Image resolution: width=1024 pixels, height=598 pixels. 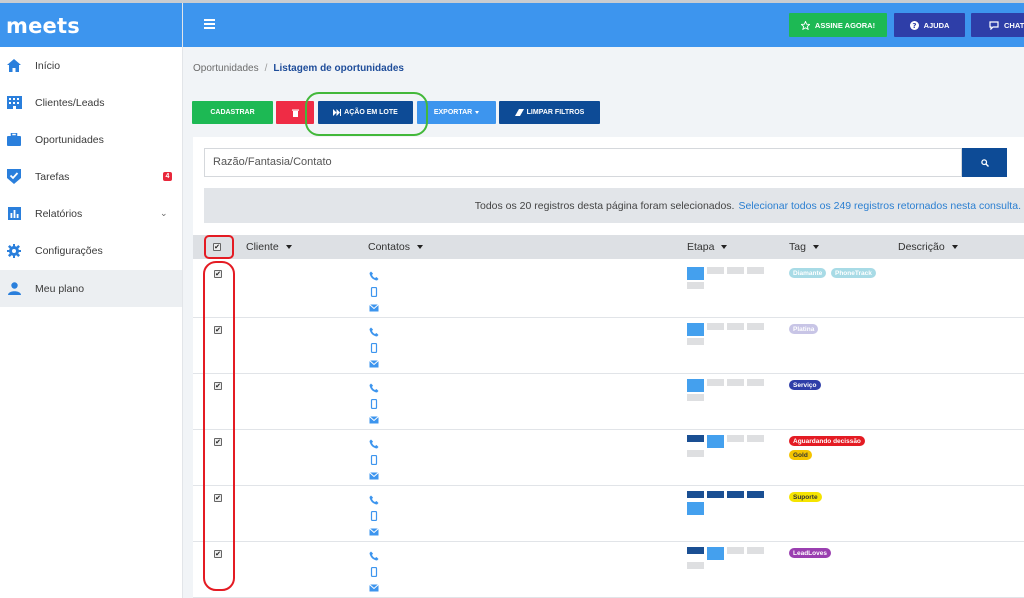 What do you see at coordinates (805, 25) in the screenshot?
I see `star-icon` at bounding box center [805, 25].